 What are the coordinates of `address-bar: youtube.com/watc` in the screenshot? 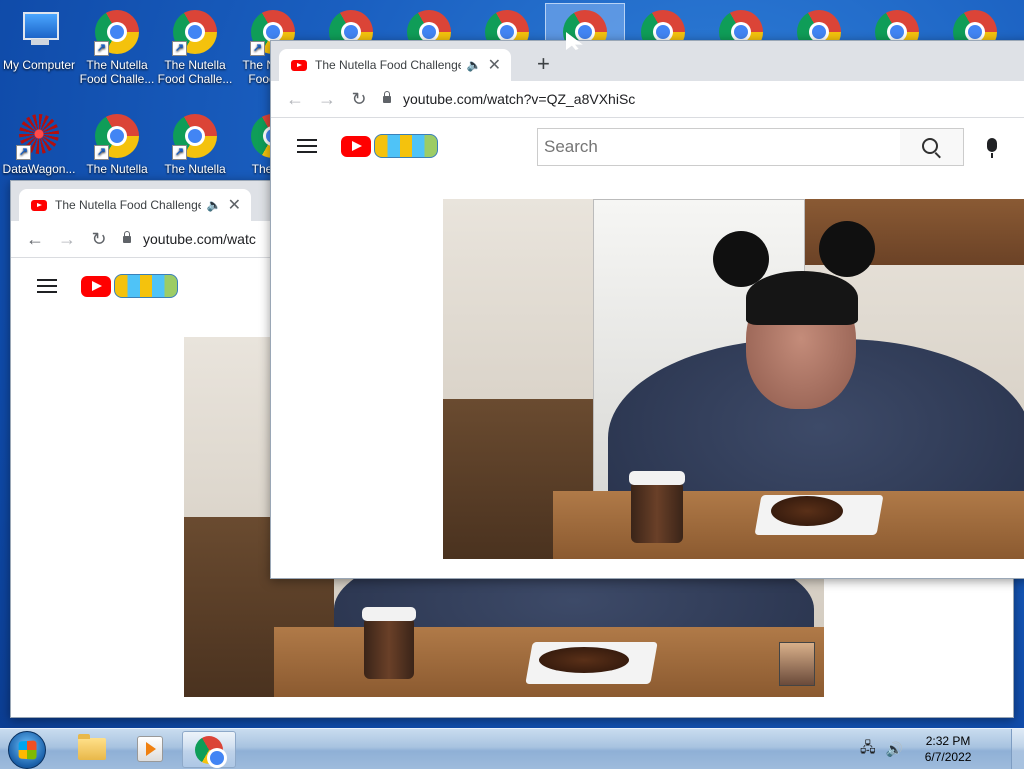 It's located at (189, 238).